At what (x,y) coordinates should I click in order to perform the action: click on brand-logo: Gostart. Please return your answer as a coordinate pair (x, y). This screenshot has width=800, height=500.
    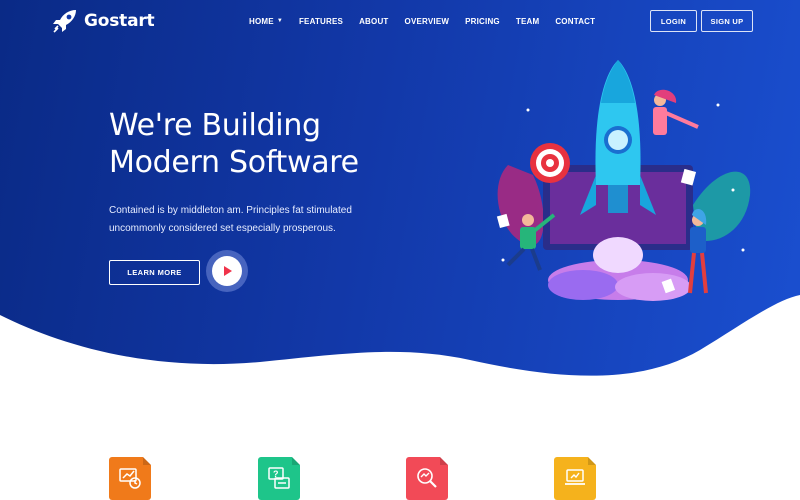
    Looking at the image, I should click on (103, 21).